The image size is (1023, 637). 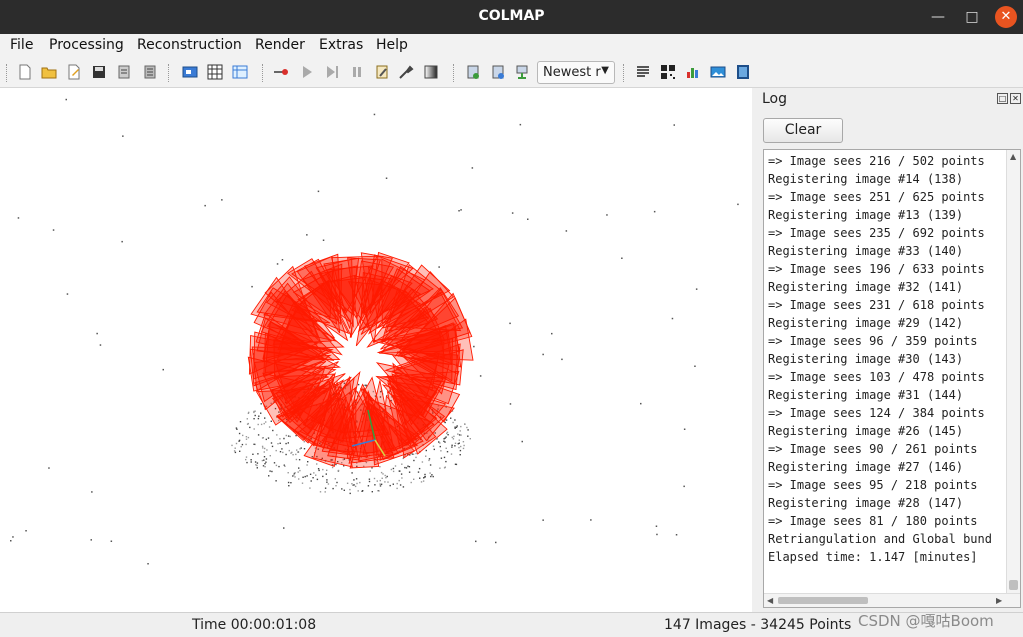 What do you see at coordinates (99, 72) in the screenshot?
I see `save-project-icon` at bounding box center [99, 72].